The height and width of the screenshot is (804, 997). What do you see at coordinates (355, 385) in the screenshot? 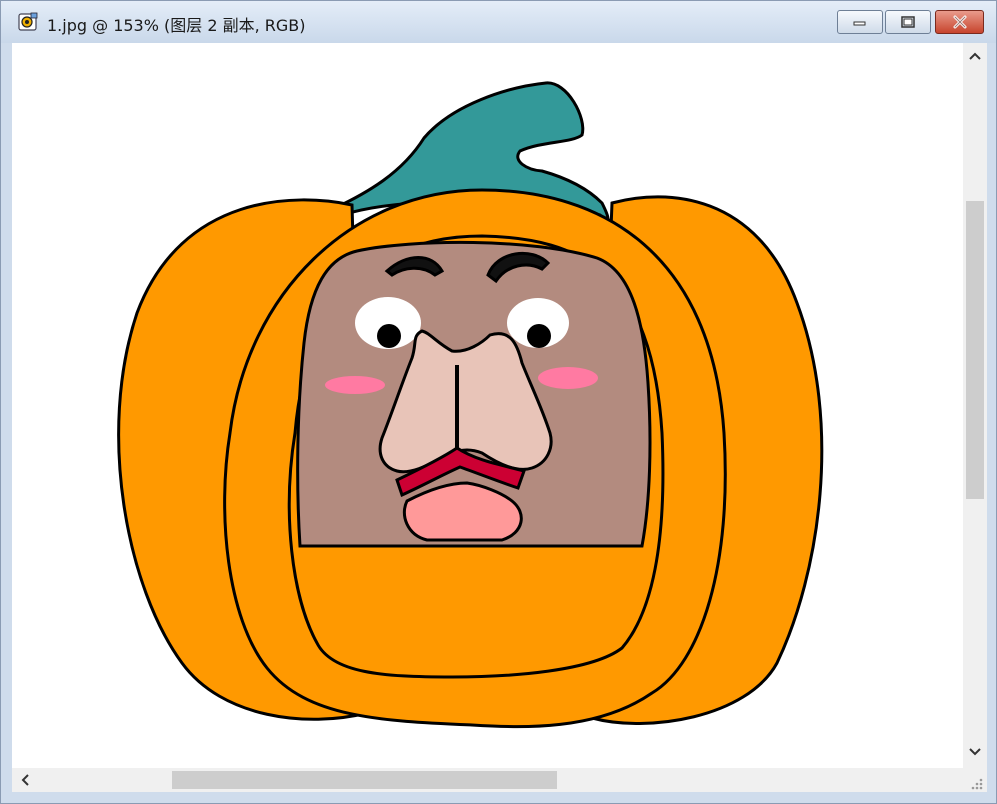
I see `cheek-left` at bounding box center [355, 385].